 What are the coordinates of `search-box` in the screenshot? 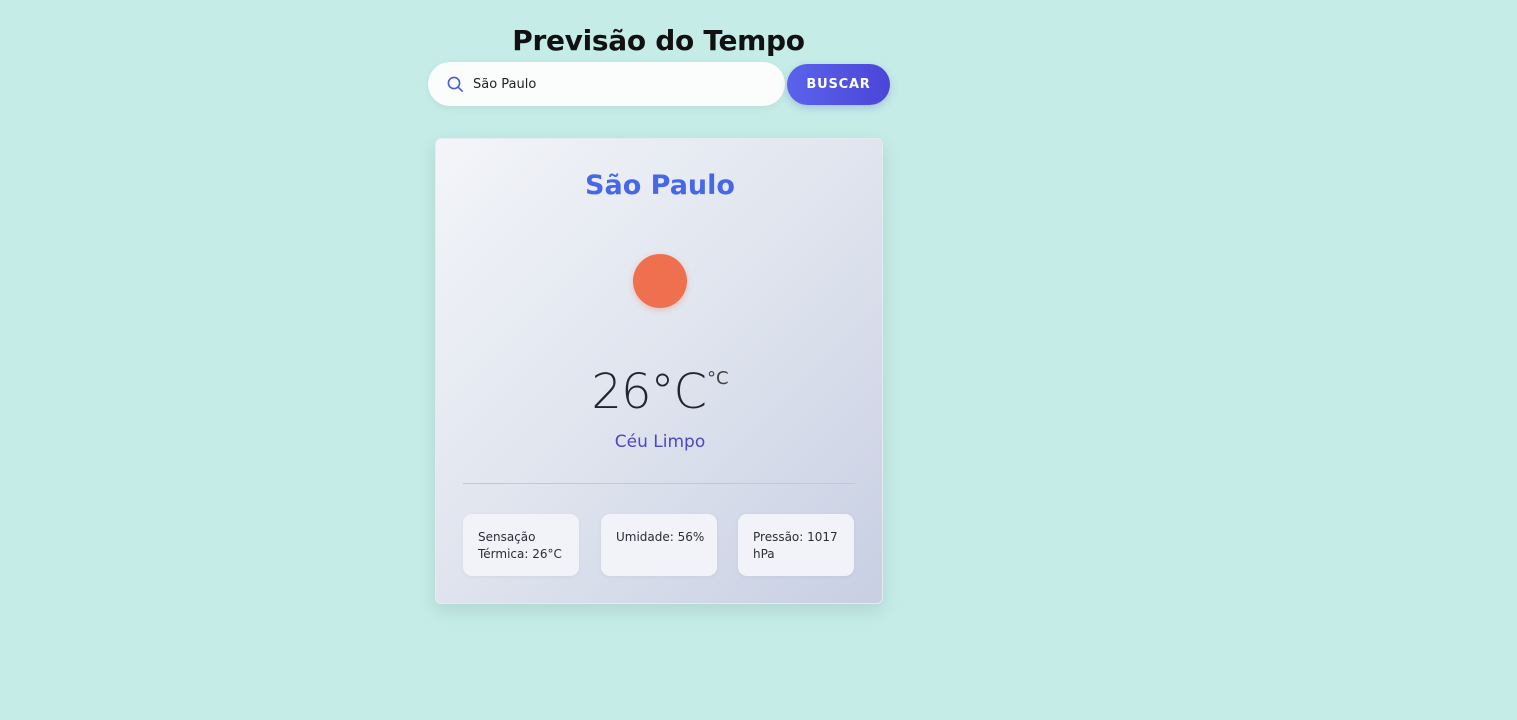 It's located at (606, 84).